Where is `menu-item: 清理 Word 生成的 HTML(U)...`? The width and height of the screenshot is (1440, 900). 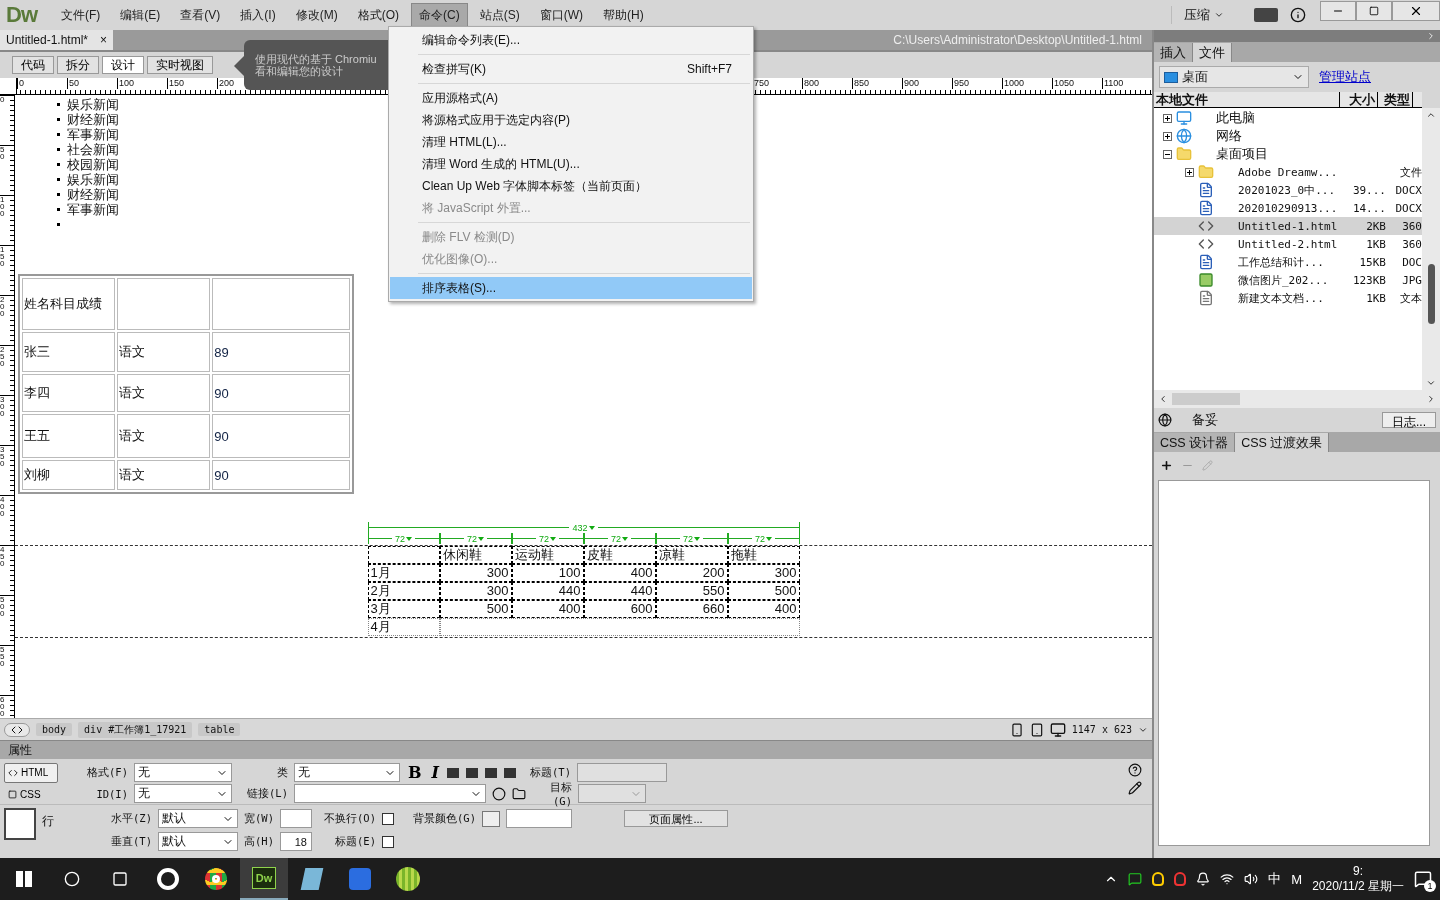 menu-item: 清理 Word 生成的 HTML(U)... is located at coordinates (571, 164).